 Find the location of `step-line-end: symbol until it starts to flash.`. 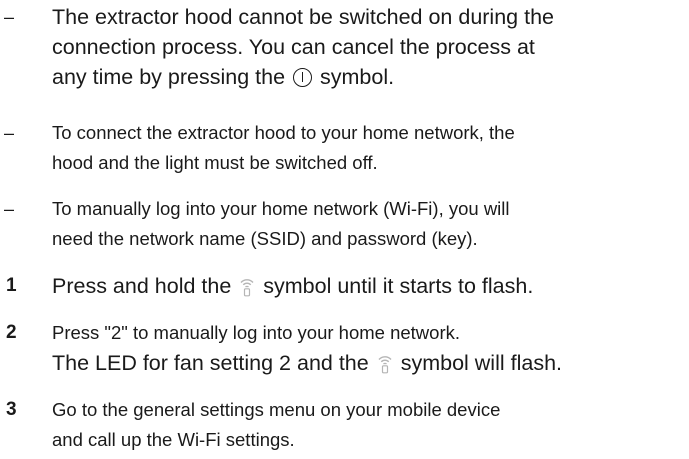

step-line-end: symbol until it starts to flash. is located at coordinates (398, 286).